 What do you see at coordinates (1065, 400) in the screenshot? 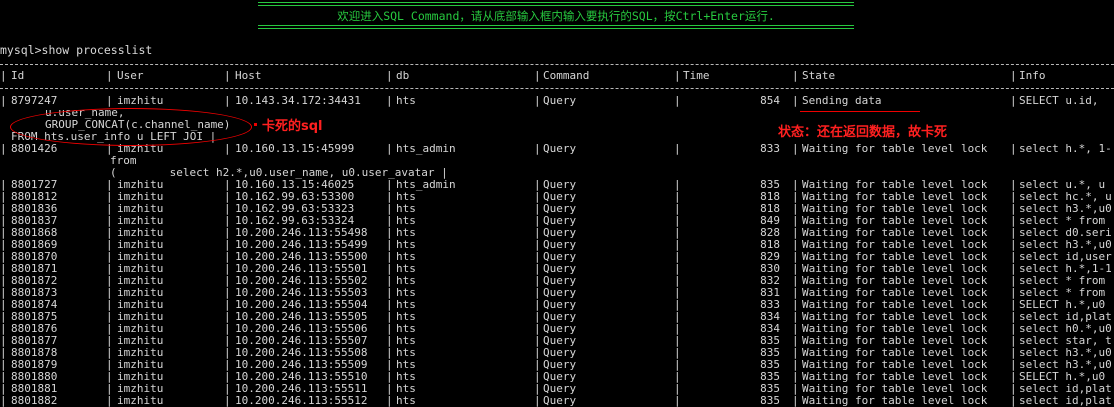
I see `table-row-info: select id,plat` at bounding box center [1065, 400].